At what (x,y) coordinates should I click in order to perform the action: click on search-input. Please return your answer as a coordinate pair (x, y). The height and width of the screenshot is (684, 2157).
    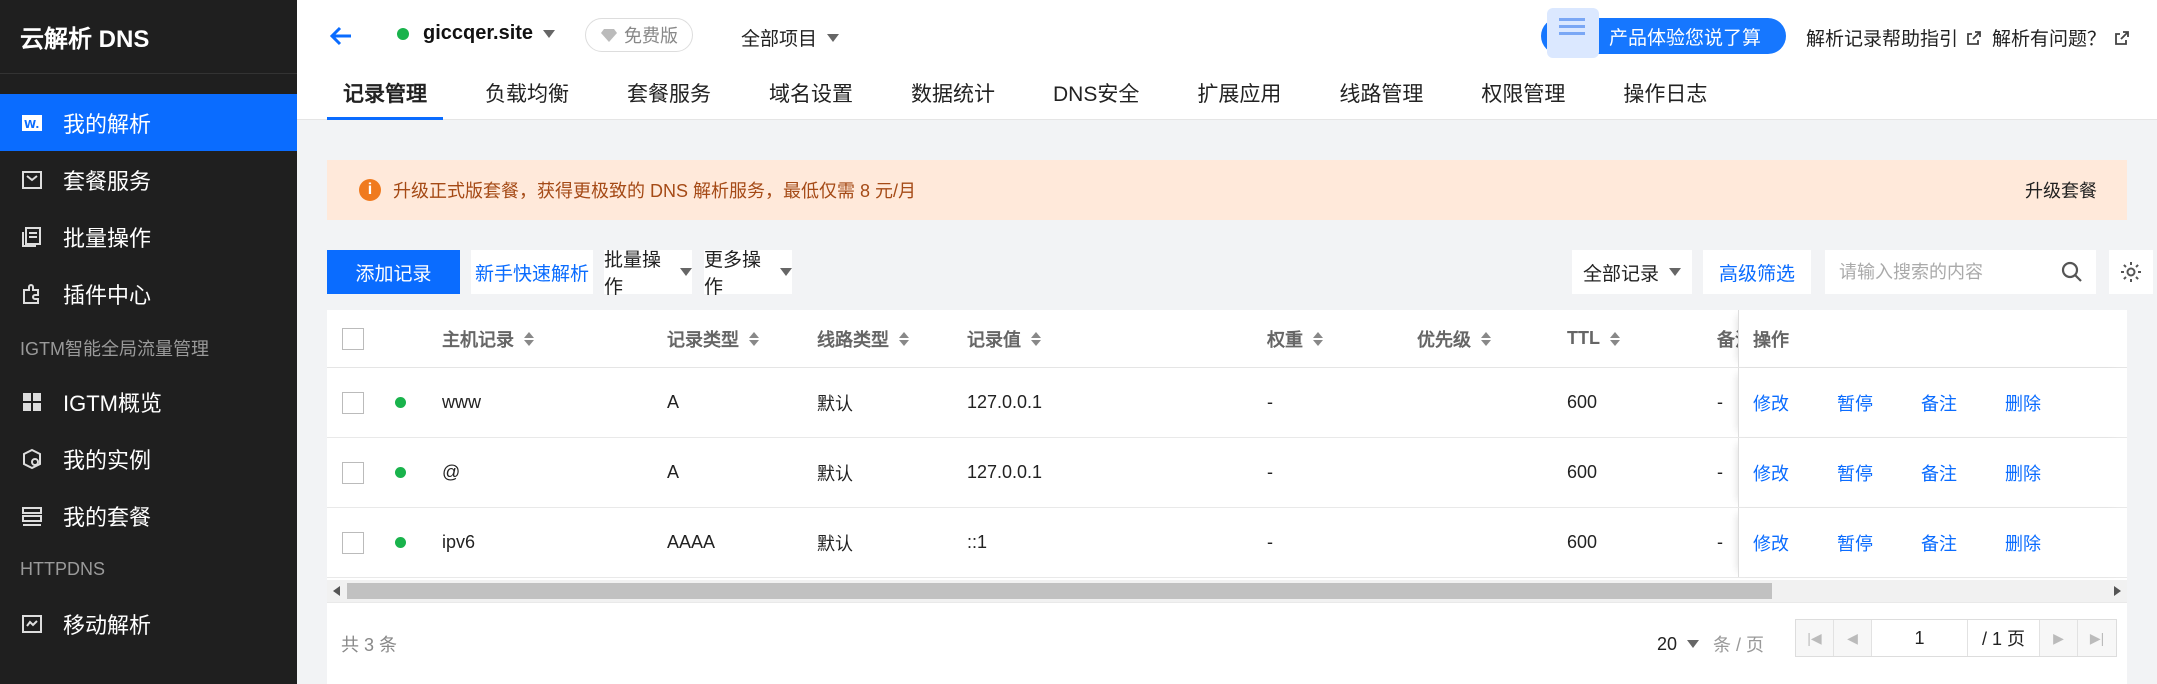
    Looking at the image, I should click on (1935, 272).